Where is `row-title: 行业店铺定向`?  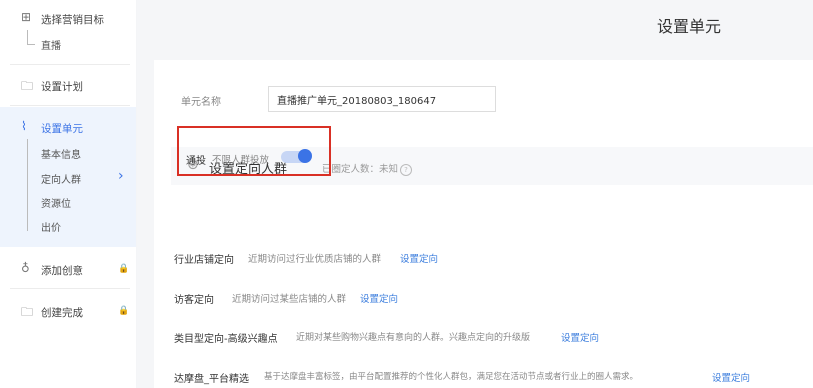
row-title: 行业店铺定向 is located at coordinates (204, 260).